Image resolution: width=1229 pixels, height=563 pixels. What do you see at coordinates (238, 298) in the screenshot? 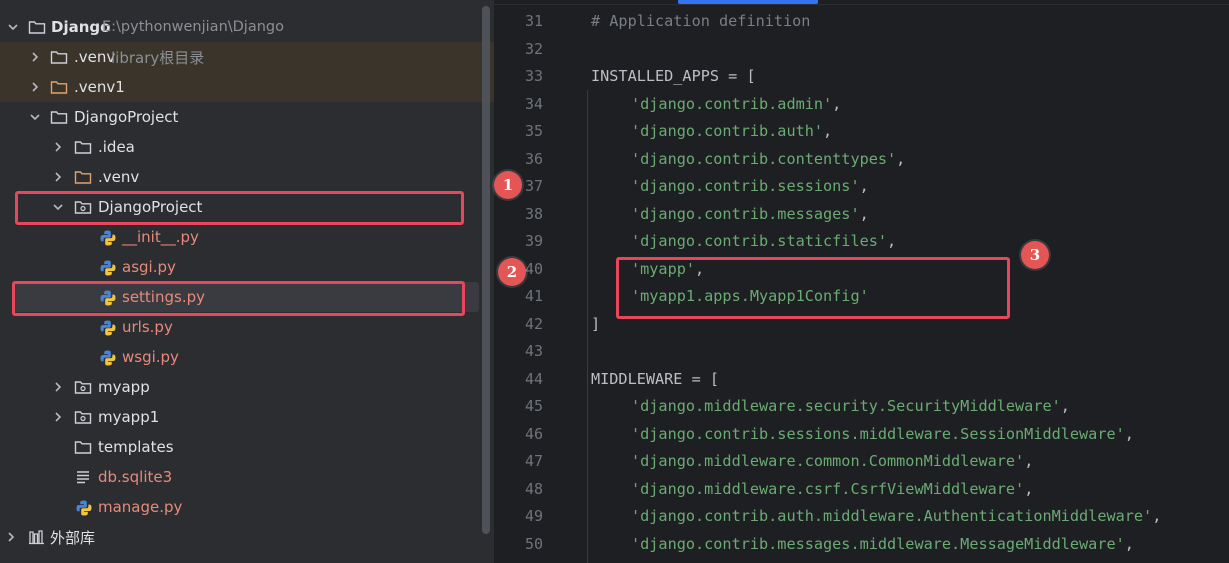
I see `highlight-box-settings` at bounding box center [238, 298].